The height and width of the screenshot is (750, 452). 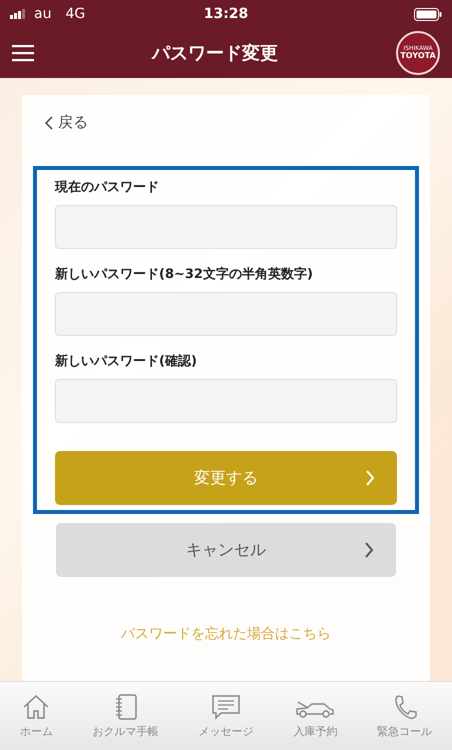 I want to click on tab-bar-item: 緊急コール, so click(x=404, y=716).